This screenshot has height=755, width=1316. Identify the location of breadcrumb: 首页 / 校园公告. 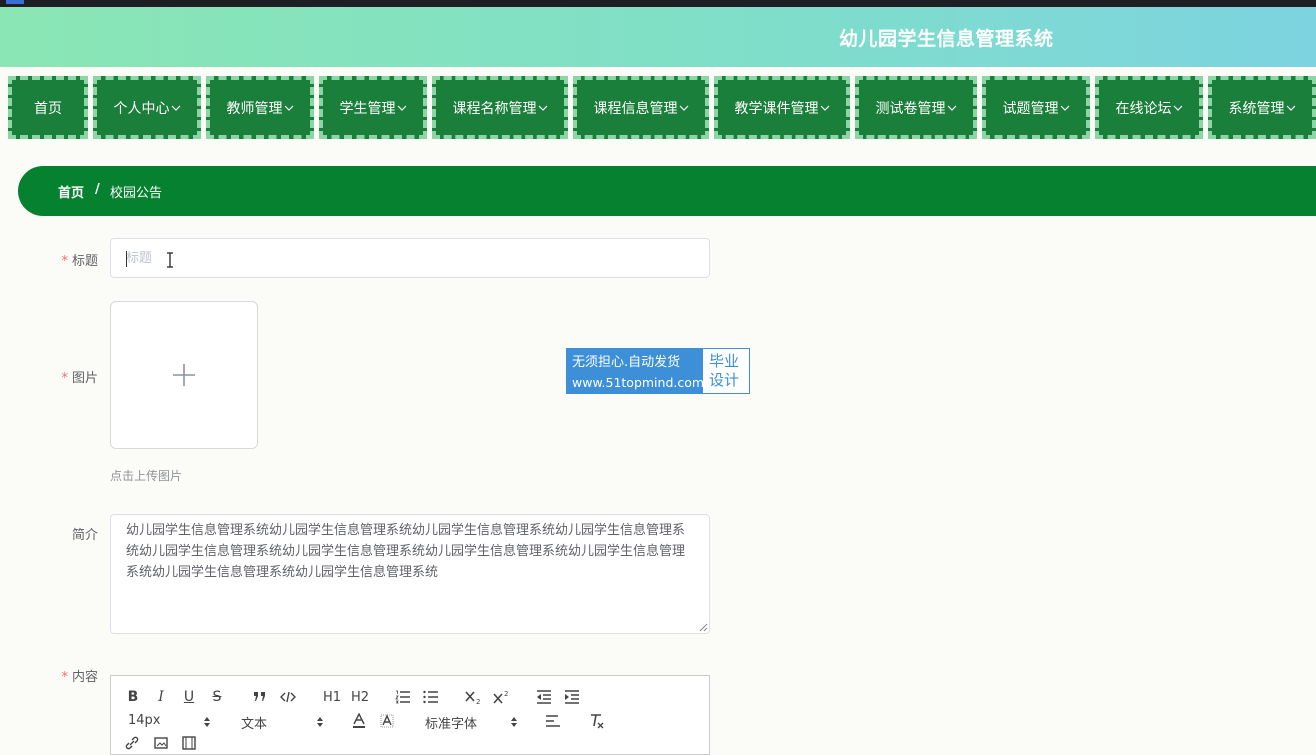
(667, 191).